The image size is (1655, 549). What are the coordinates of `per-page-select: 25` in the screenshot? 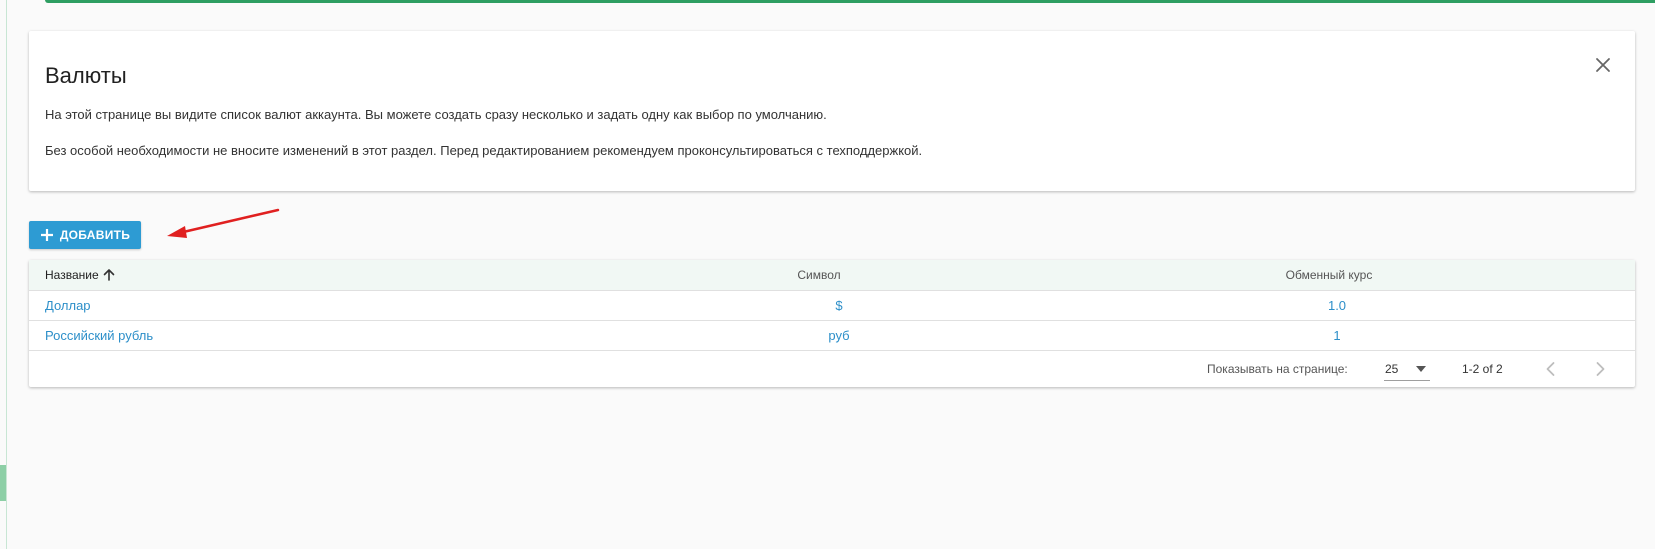 It's located at (1407, 369).